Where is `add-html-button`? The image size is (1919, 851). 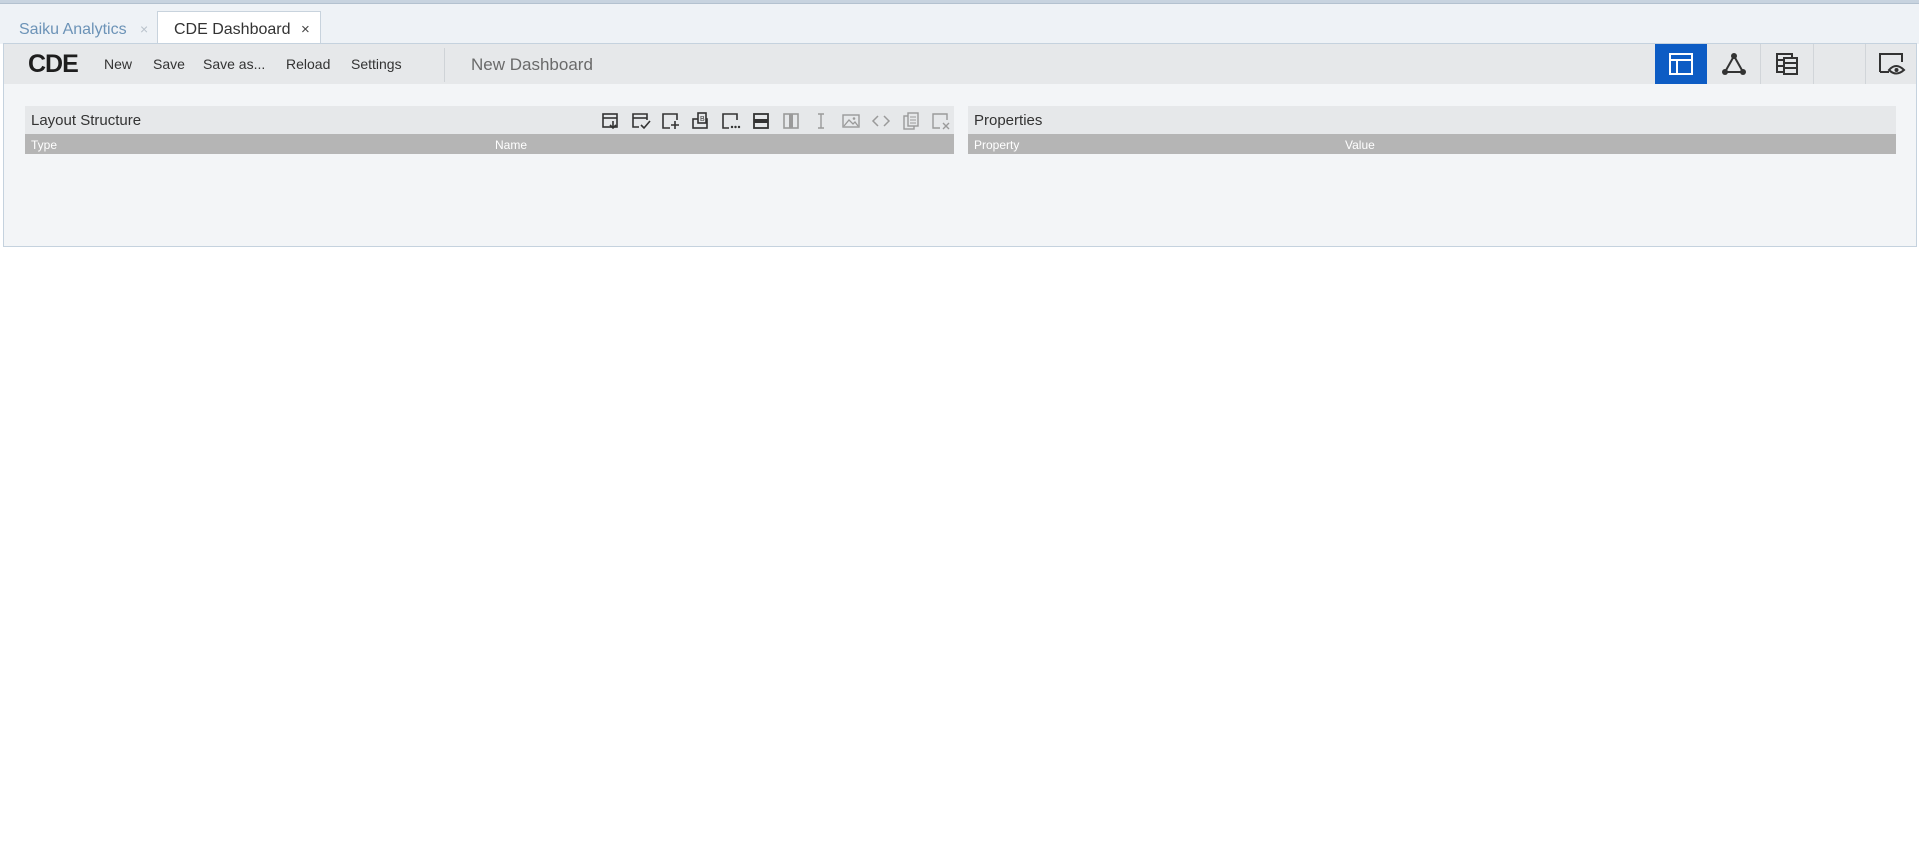
add-html-button is located at coordinates (881, 121).